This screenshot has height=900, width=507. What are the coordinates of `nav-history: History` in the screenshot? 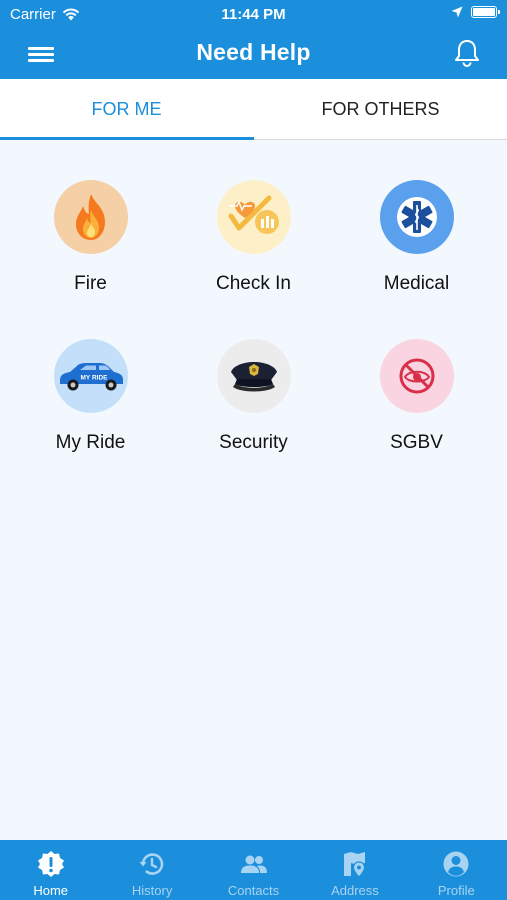 It's located at (151, 870).